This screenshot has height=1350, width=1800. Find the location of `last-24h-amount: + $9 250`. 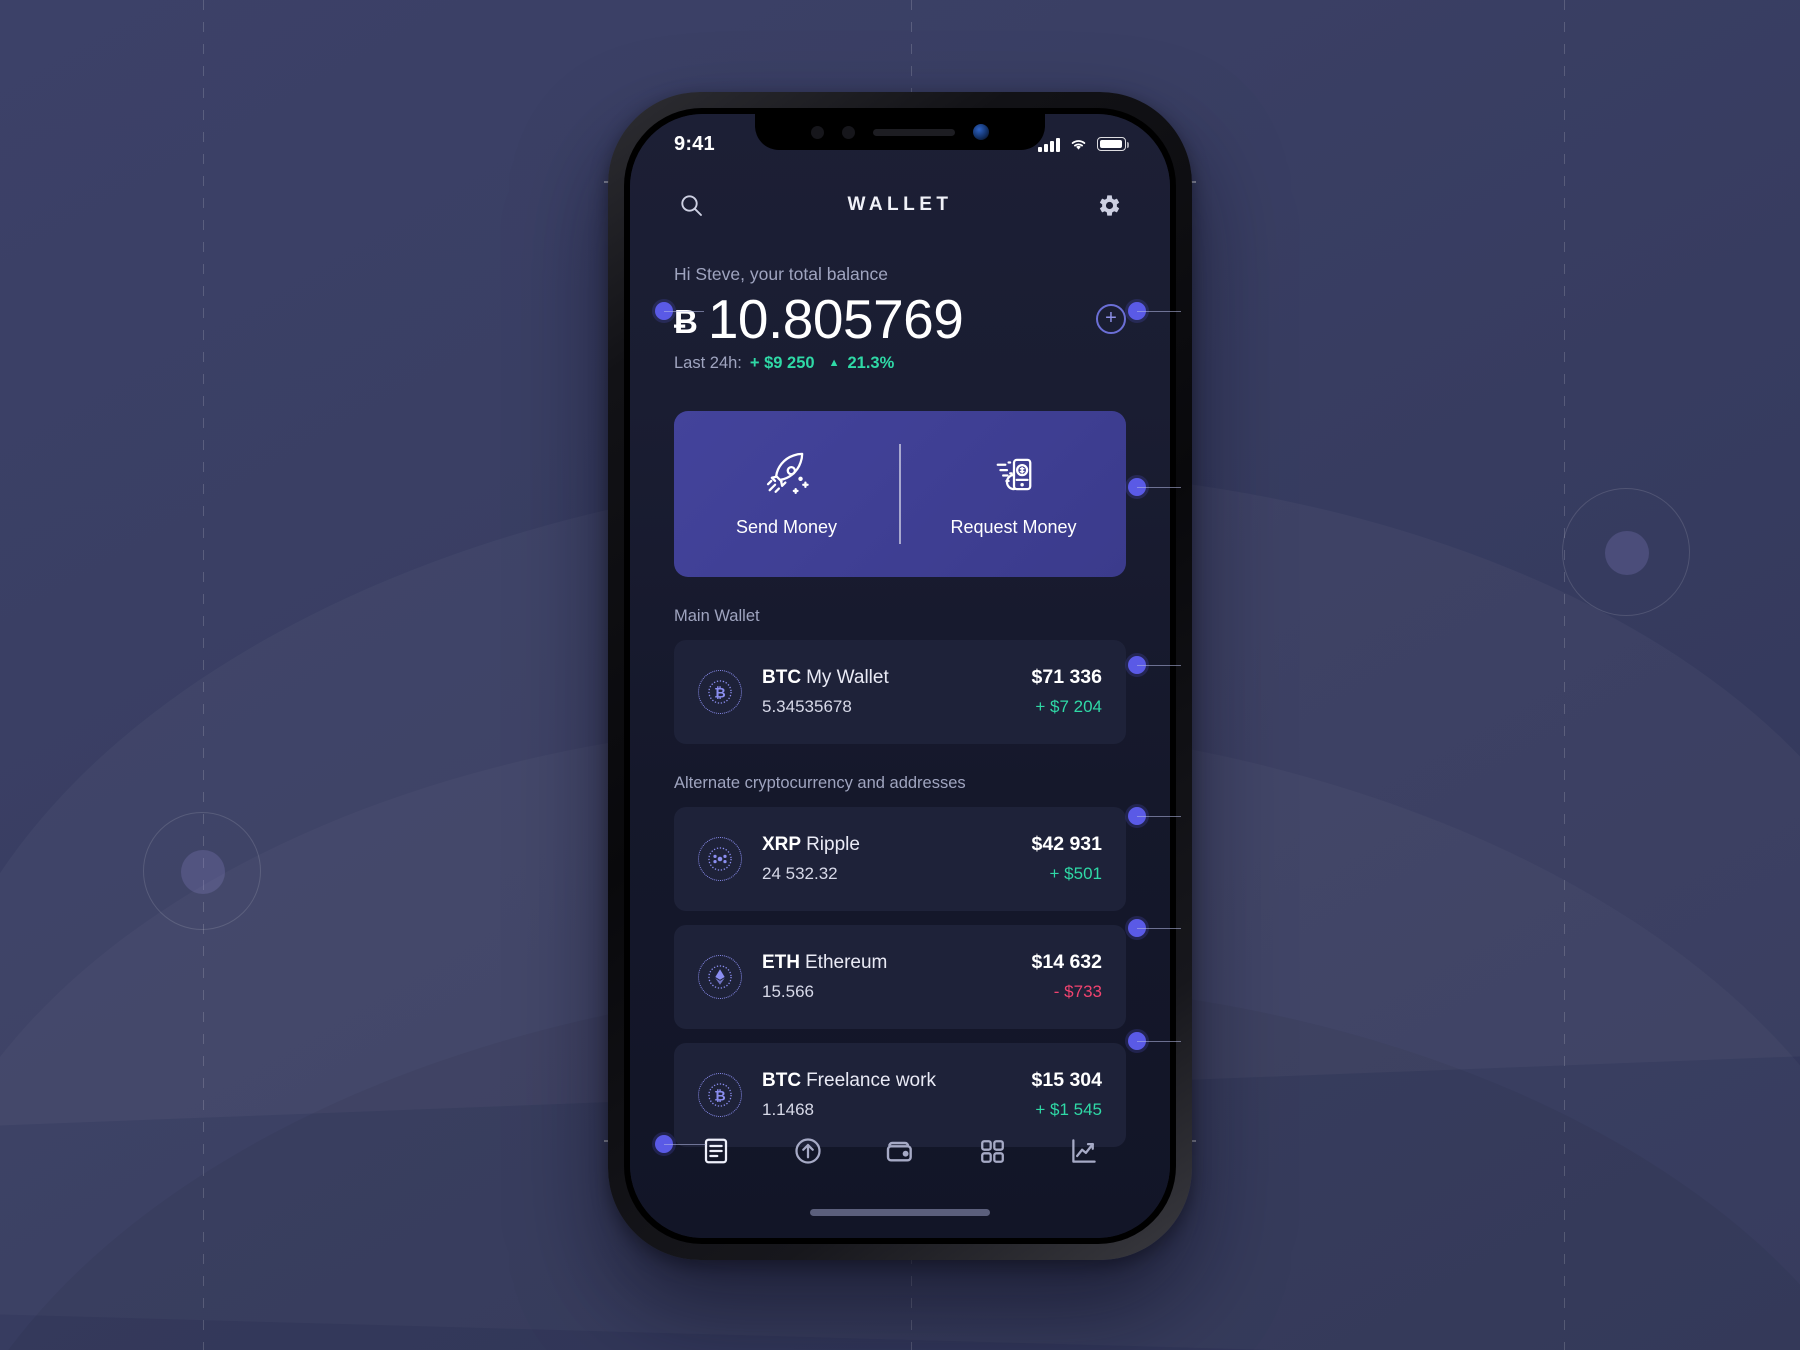

last-24h-amount: + $9 250 is located at coordinates (782, 362).